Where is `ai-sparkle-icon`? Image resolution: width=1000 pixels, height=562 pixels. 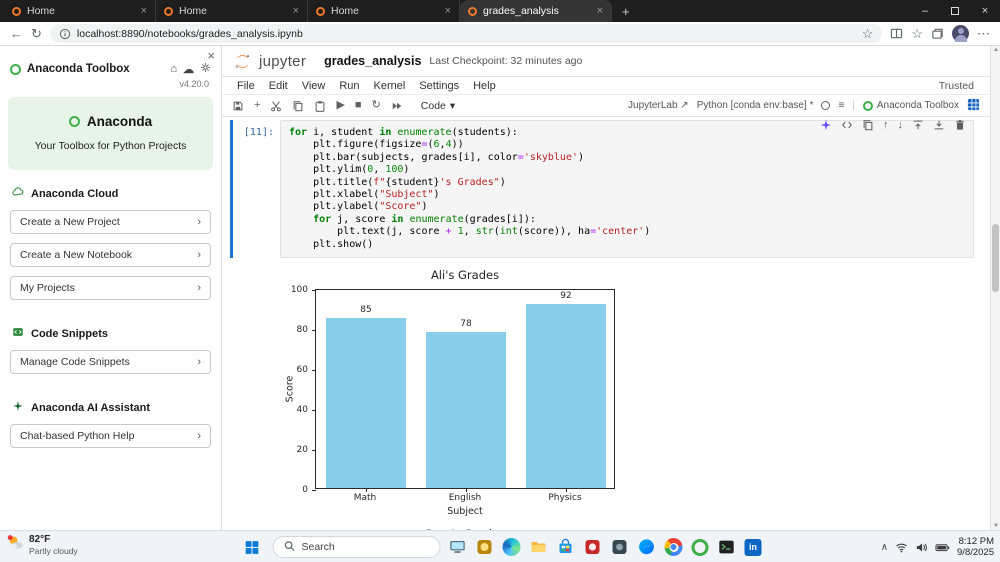
ai-sparkle-icon is located at coordinates (826, 125).